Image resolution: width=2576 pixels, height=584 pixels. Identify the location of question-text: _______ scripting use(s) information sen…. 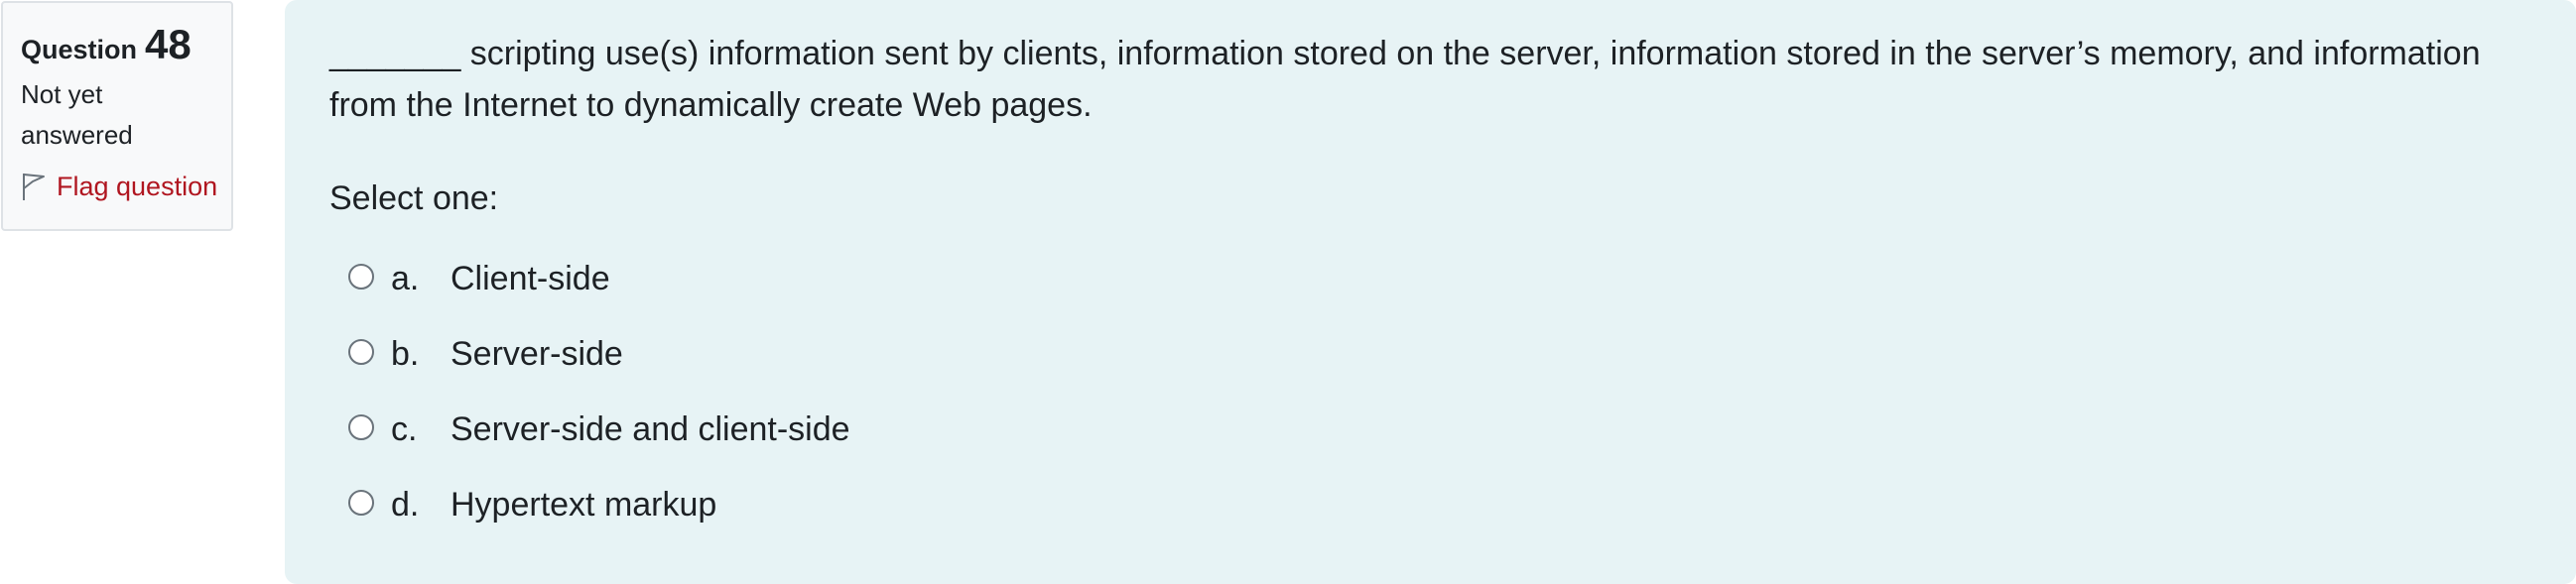
(1405, 79).